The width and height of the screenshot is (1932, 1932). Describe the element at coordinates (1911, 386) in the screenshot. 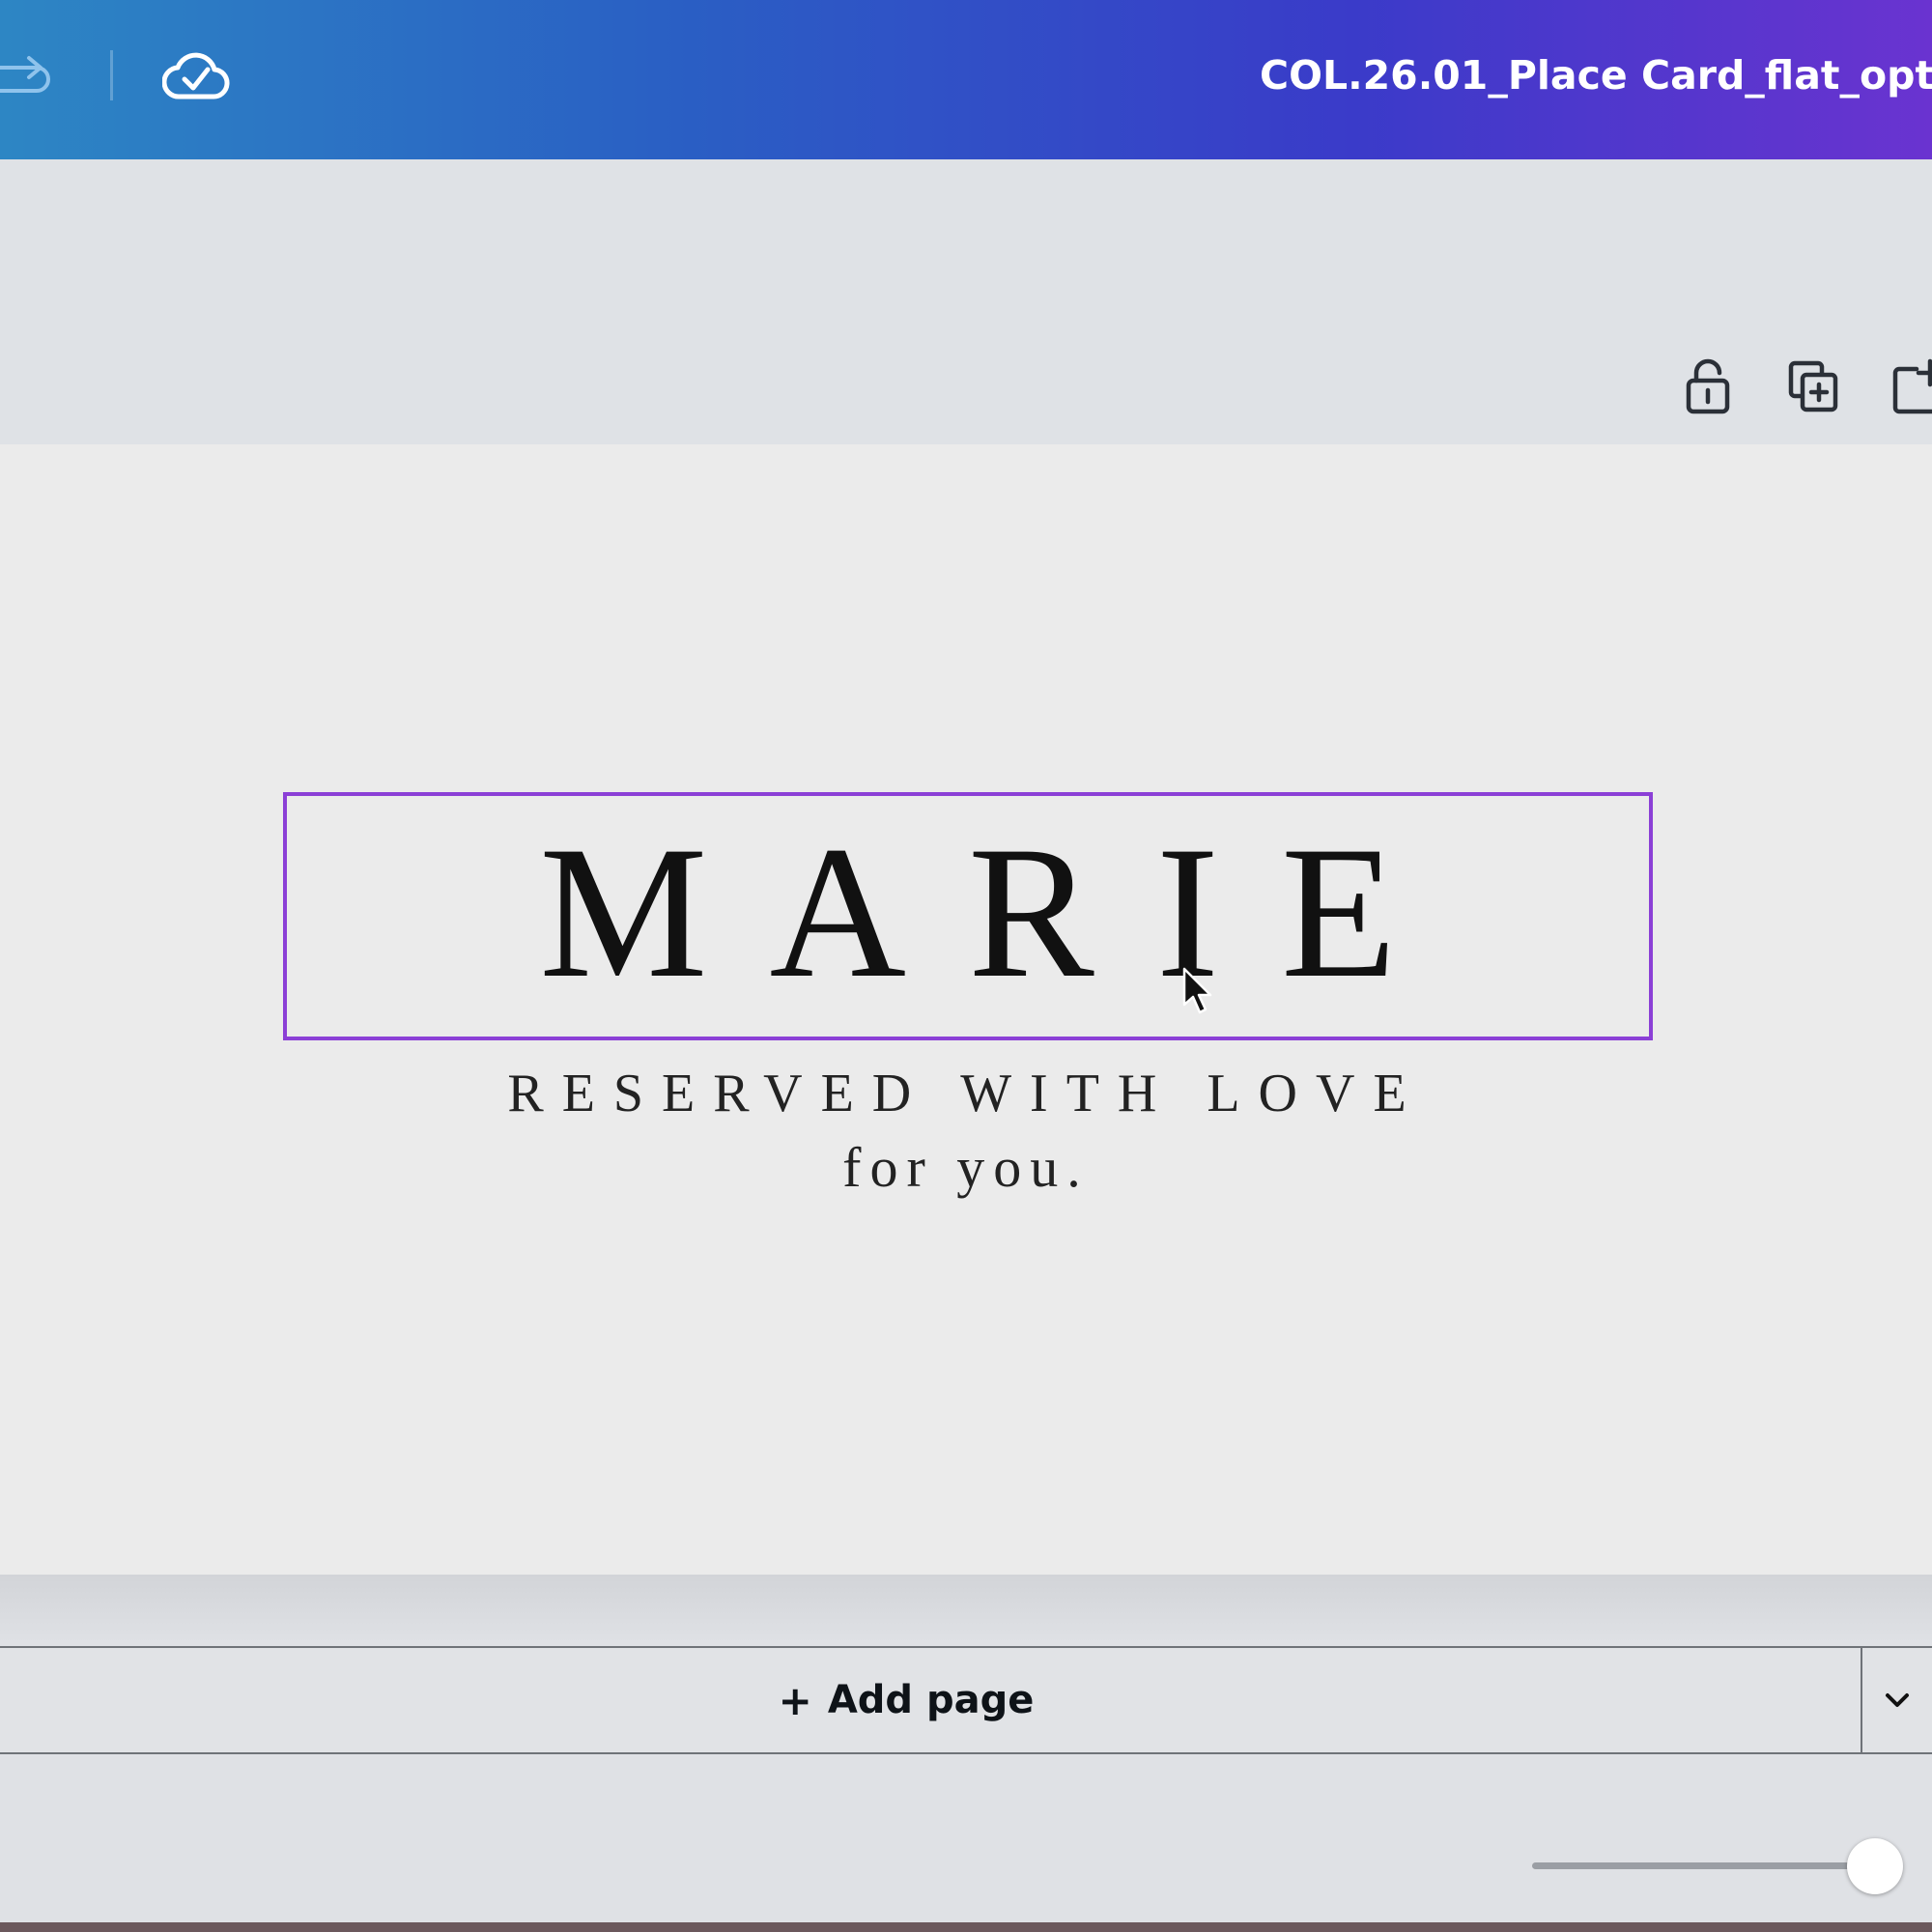

I see `add-page-icon` at that location.